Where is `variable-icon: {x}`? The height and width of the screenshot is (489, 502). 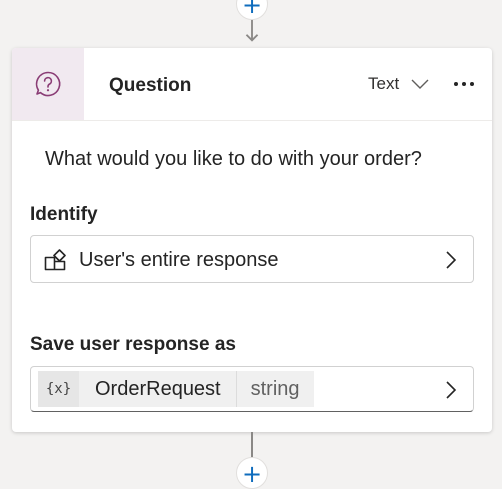
variable-icon: {x} is located at coordinates (58, 389).